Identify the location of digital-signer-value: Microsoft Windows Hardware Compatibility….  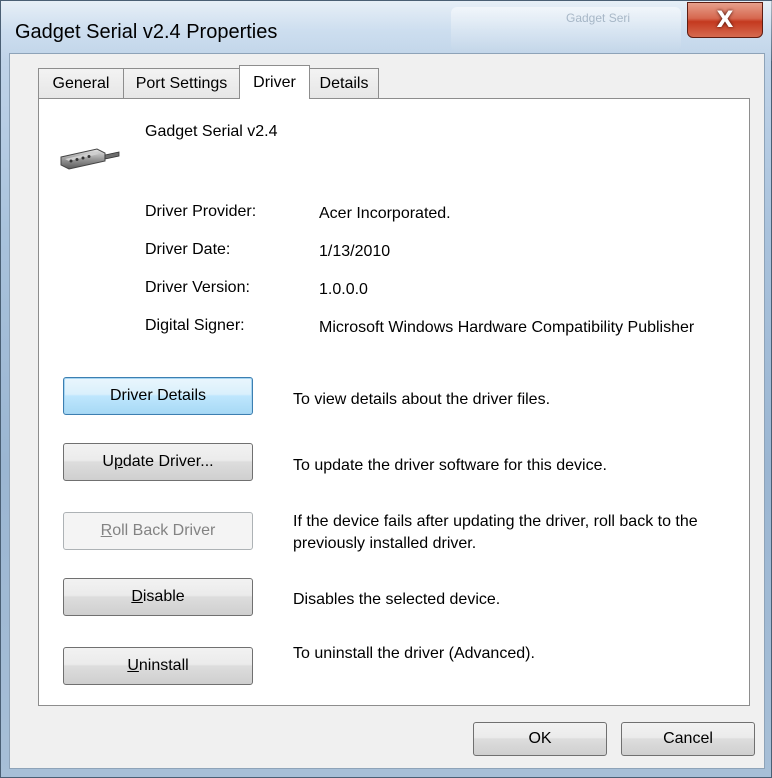
(507, 327).